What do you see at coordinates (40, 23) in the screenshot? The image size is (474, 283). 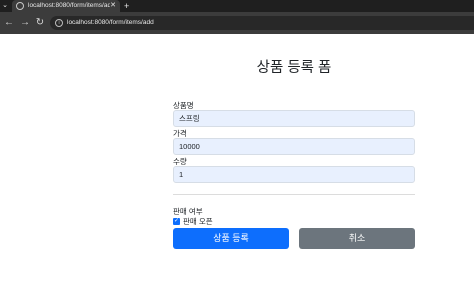 I see `reload-icon: ↻` at bounding box center [40, 23].